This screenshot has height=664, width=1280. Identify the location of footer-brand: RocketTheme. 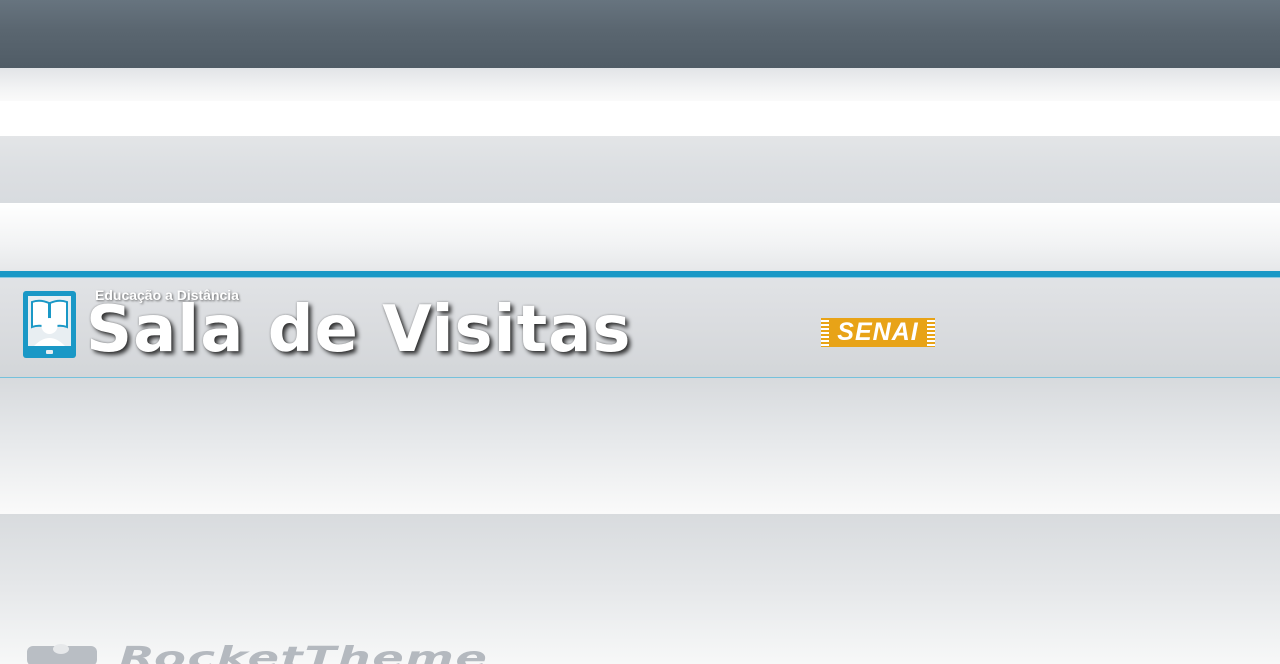
(347, 654).